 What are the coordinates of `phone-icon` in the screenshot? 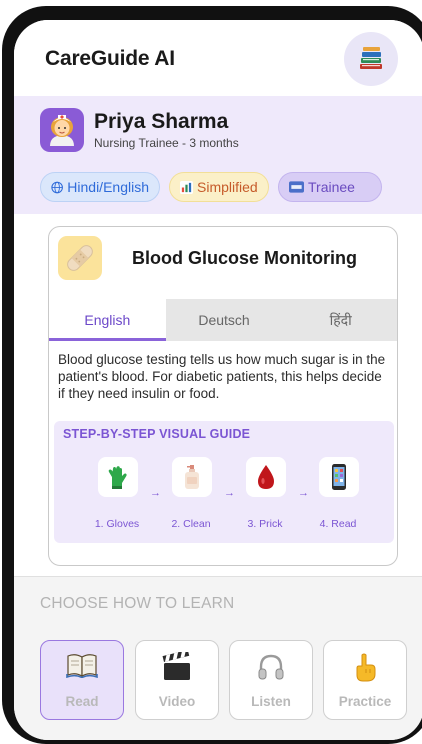 It's located at (339, 477).